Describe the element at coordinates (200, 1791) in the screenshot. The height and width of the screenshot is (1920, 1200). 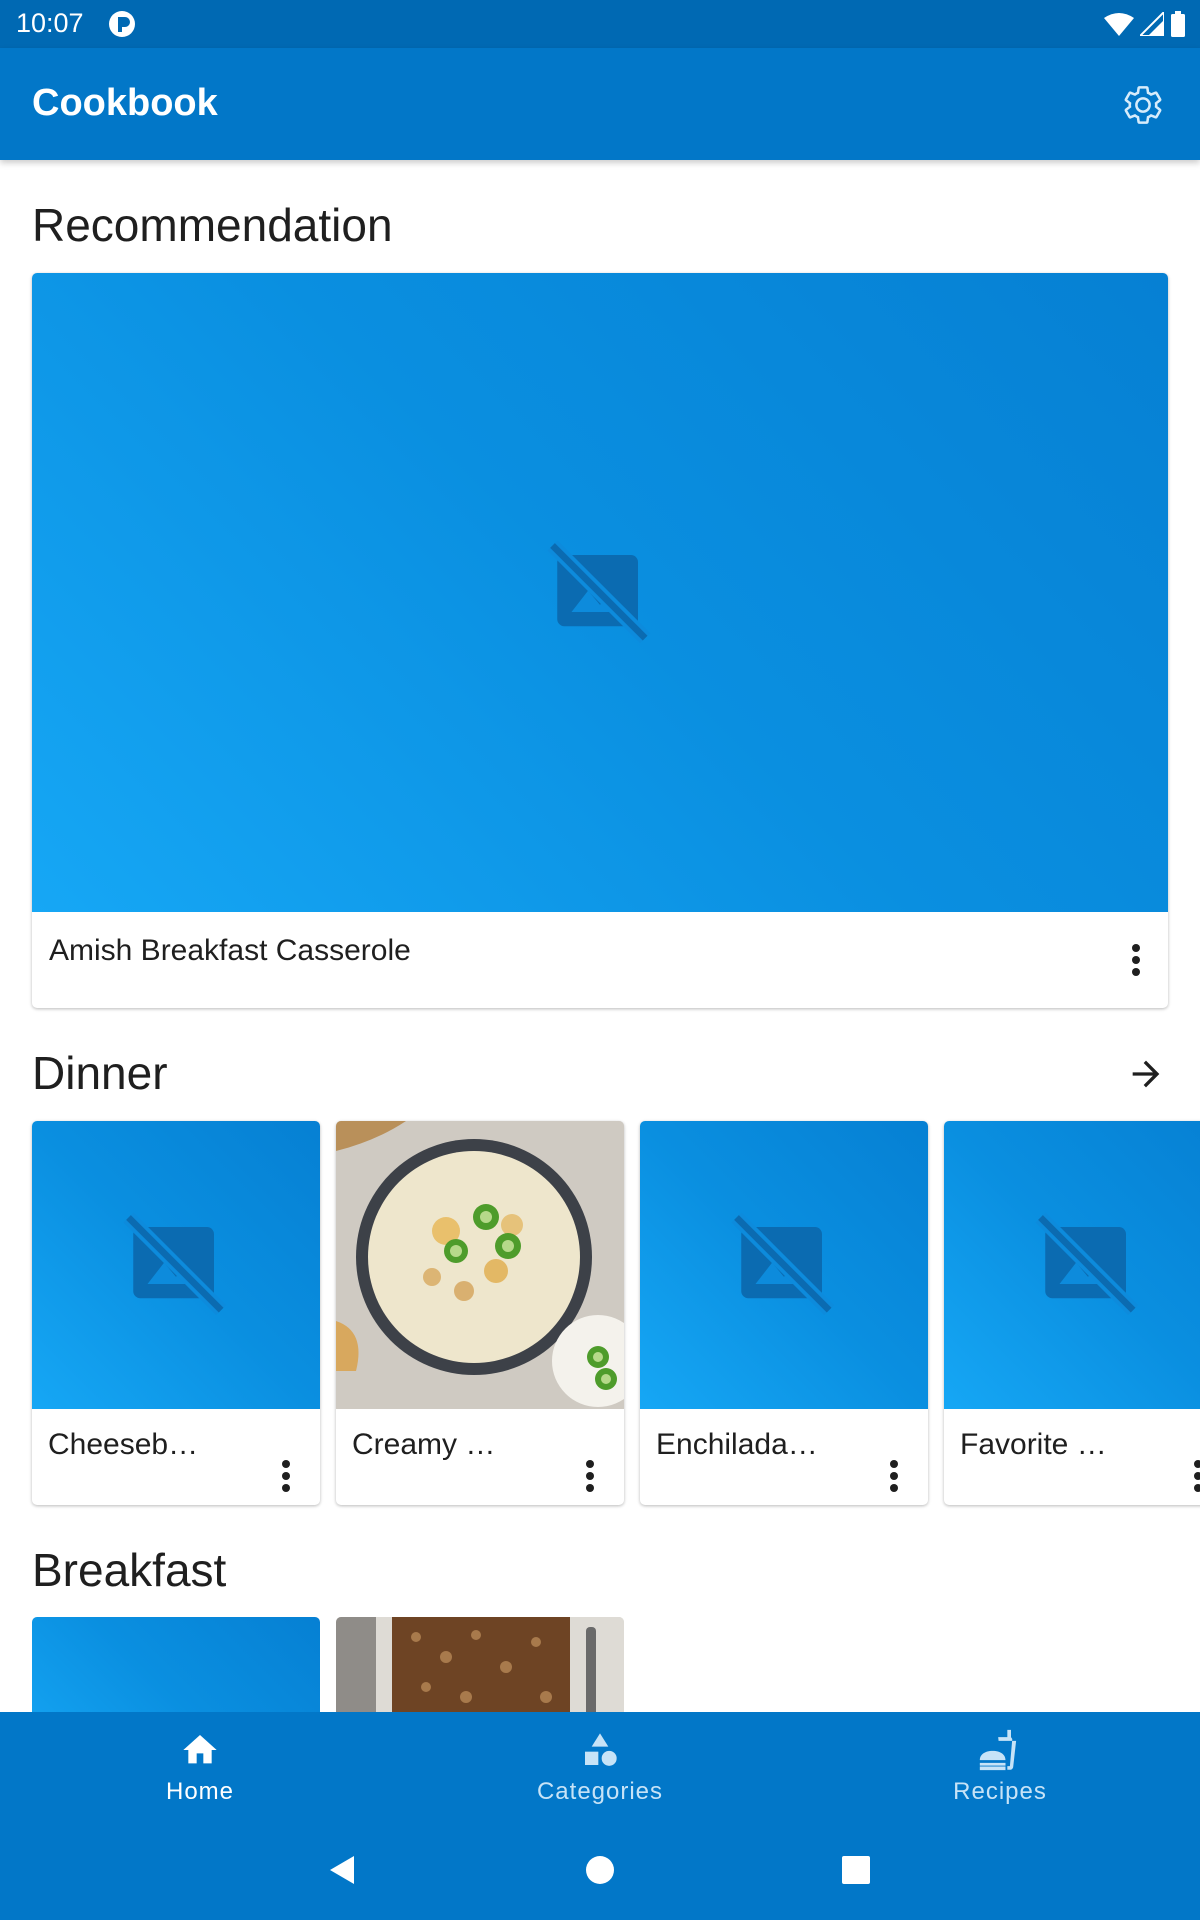
I see `nav-label-home: Home` at that location.